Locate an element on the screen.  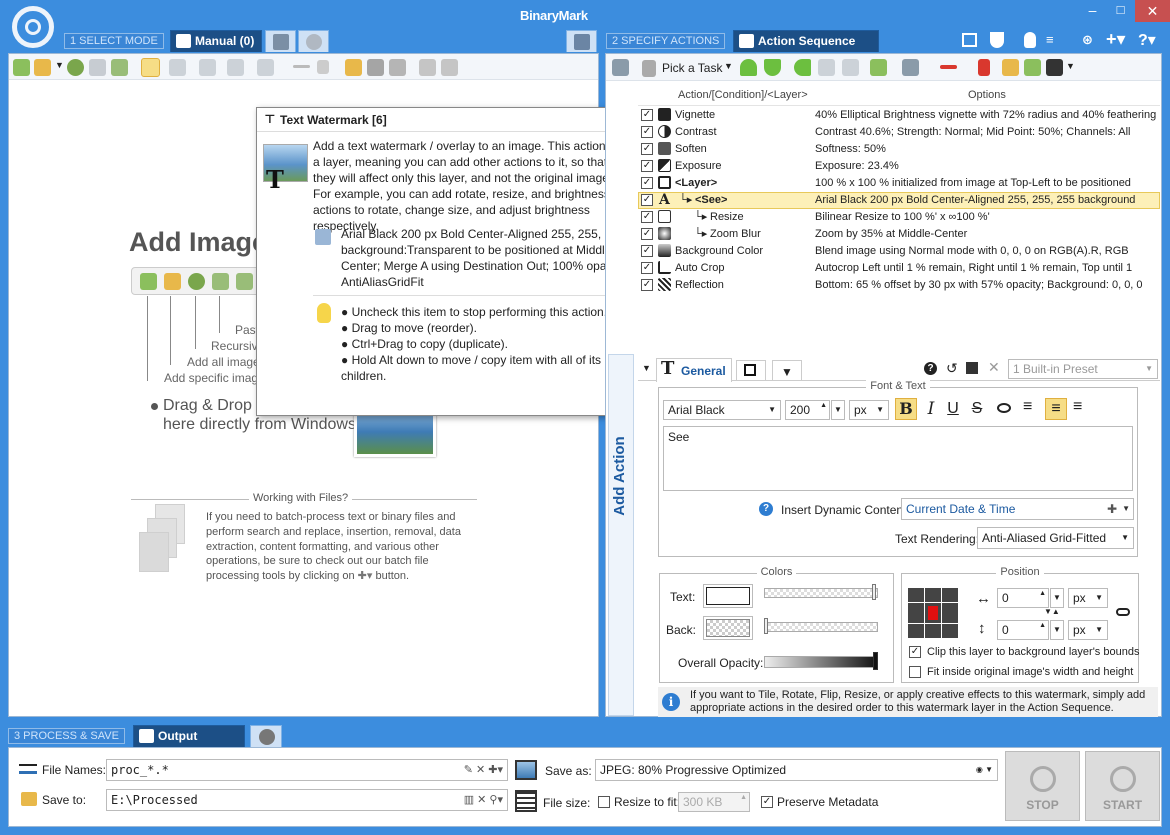
add-variant-icon is located at coordinates (910, 67).